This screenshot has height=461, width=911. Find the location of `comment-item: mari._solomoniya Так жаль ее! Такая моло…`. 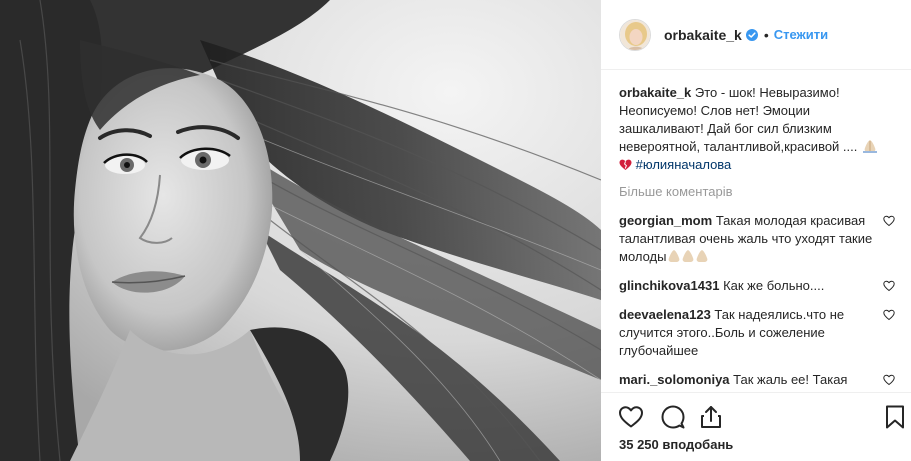

comment-item: mari._solomoniya Так жаль ее! Такая моло… is located at coordinates (757, 380).